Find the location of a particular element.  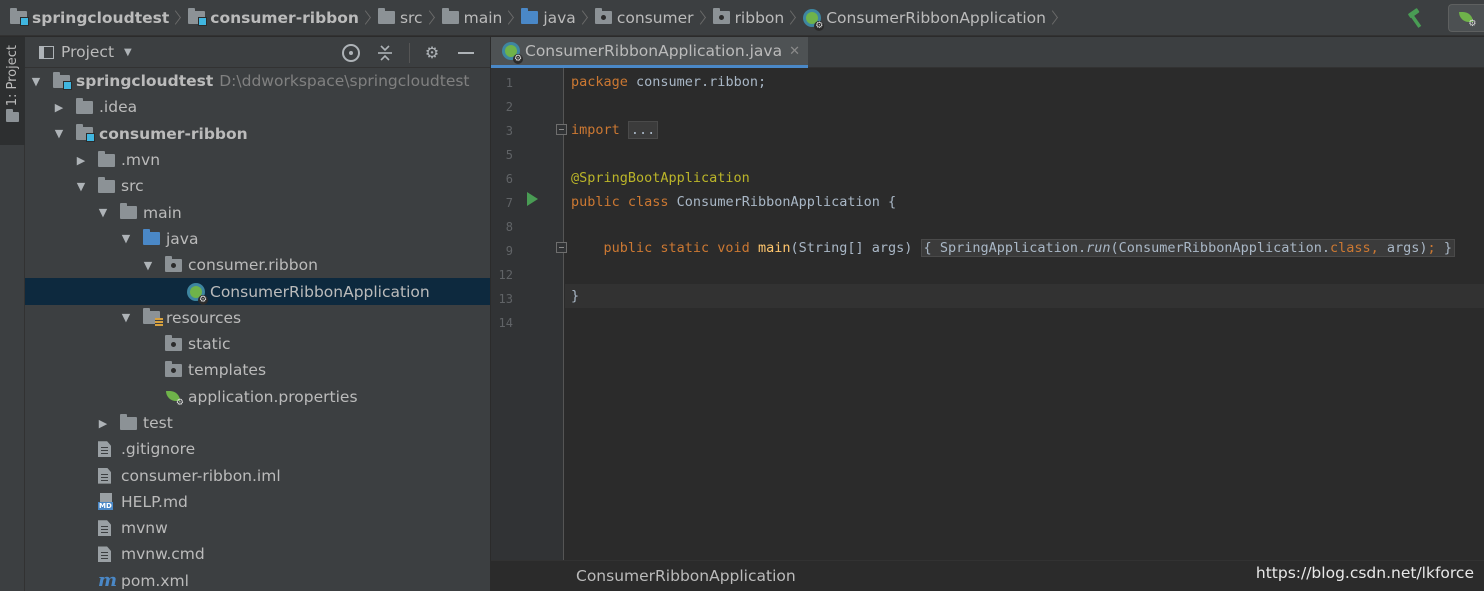

editor-tabs: ConsumerRibbonApplication.java ✕ is located at coordinates (987, 52).